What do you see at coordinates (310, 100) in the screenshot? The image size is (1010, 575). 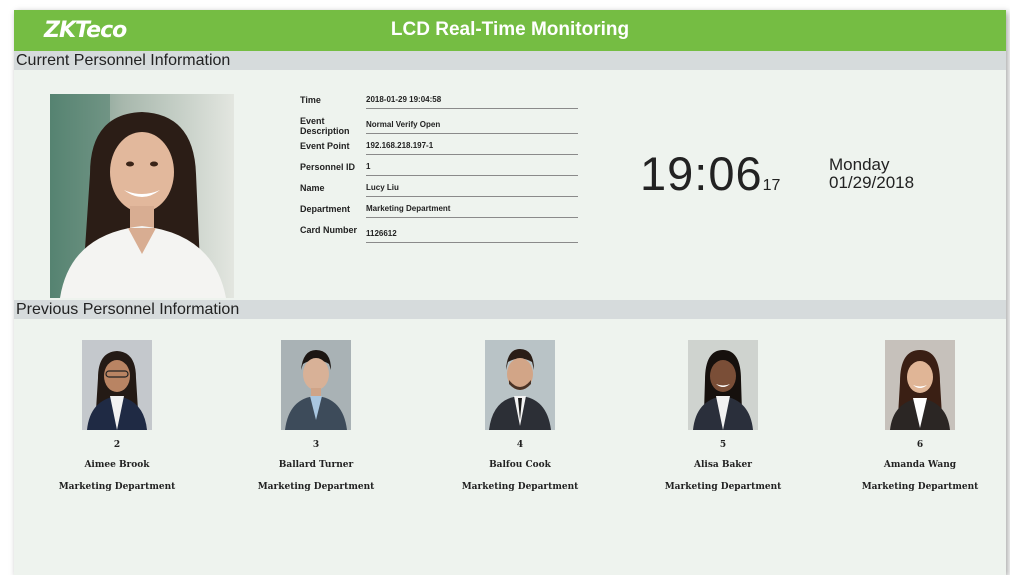 I see `info-label: Time` at bounding box center [310, 100].